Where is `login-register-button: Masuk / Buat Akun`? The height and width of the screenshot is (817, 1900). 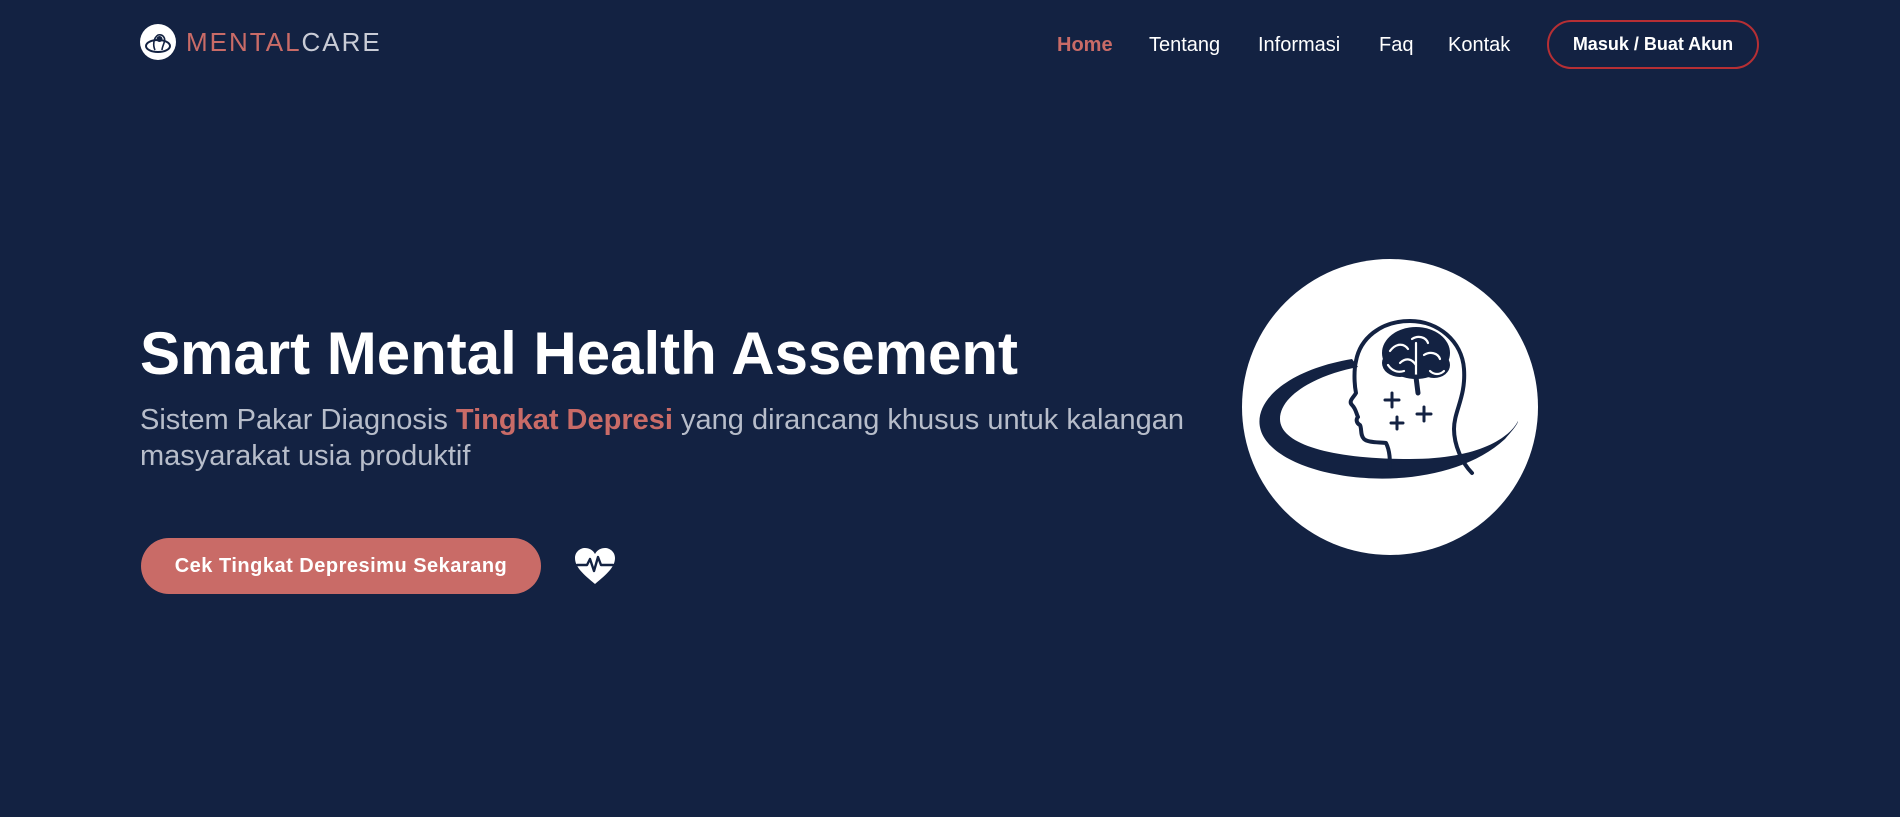 login-register-button: Masuk / Buat Akun is located at coordinates (1653, 44).